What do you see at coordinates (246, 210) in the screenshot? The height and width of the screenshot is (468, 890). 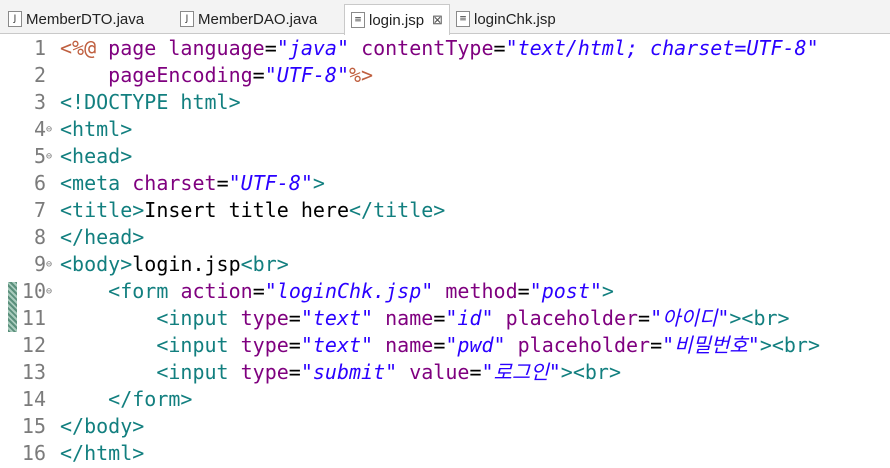 I see `code-token: Insert title here` at bounding box center [246, 210].